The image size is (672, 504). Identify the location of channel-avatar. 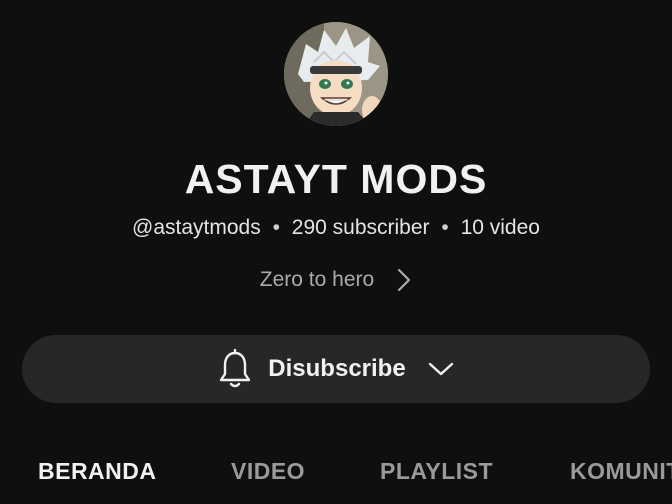
(336, 74).